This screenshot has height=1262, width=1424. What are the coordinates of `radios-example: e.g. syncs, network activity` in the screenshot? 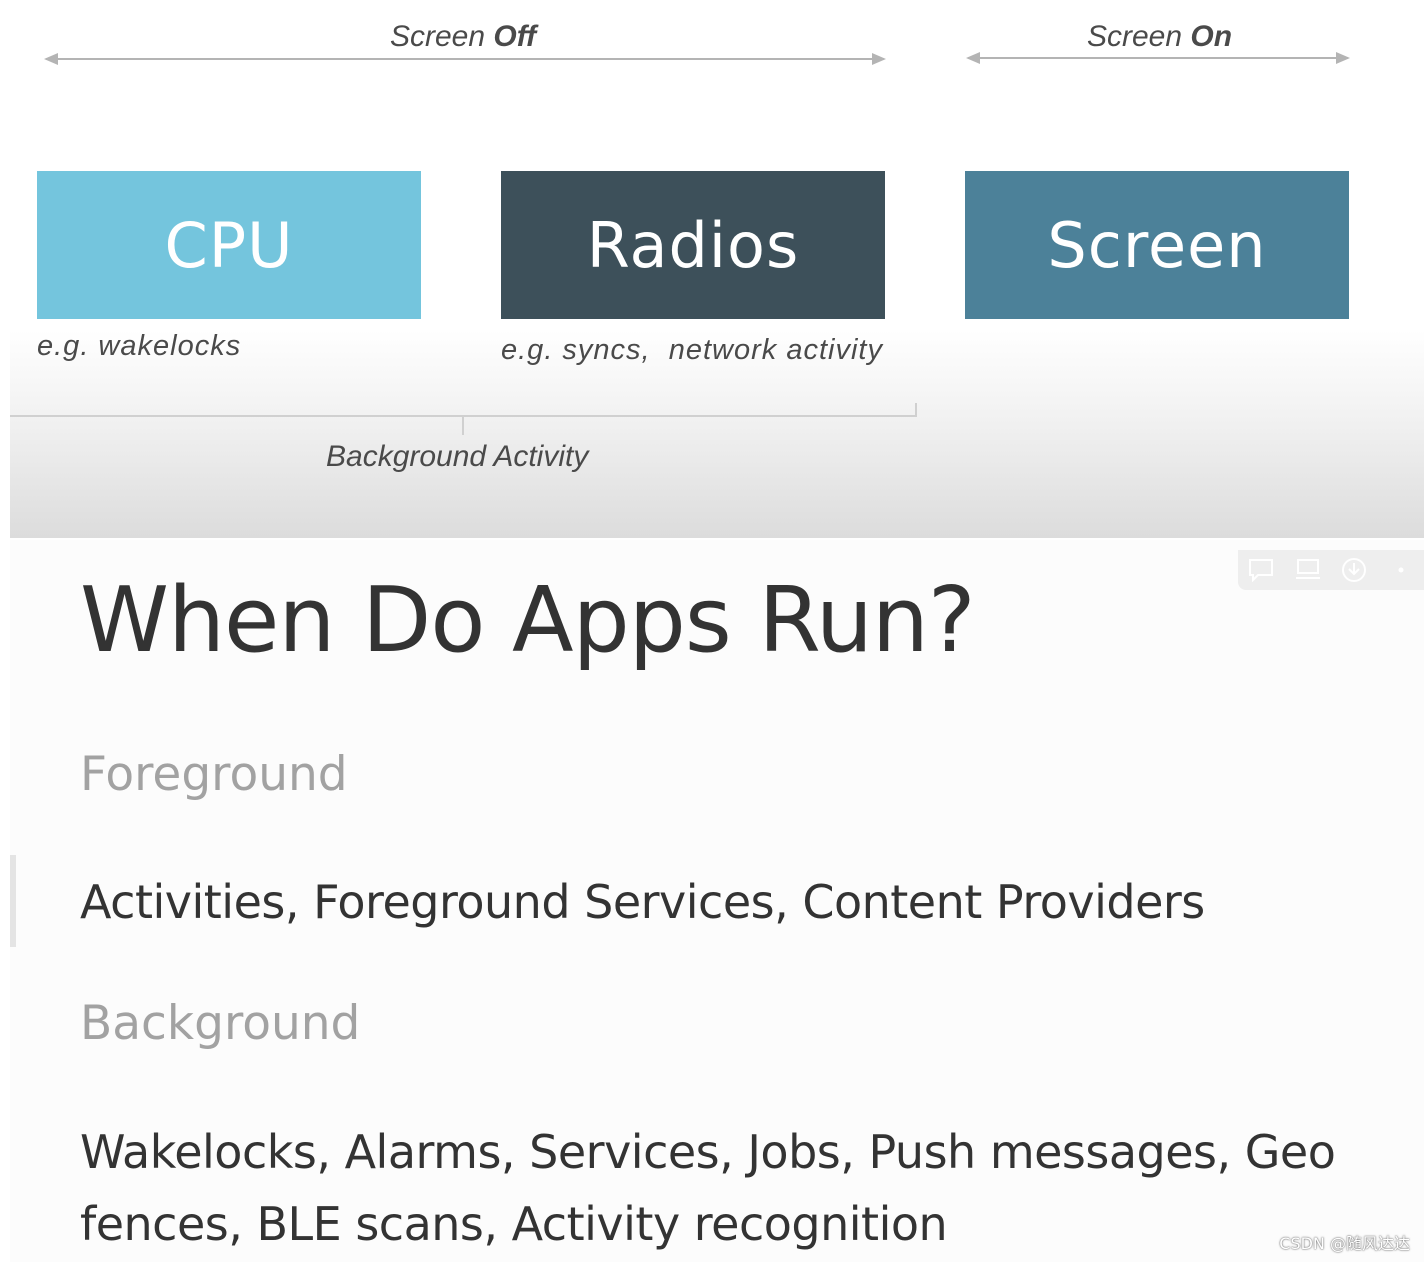 It's located at (692, 350).